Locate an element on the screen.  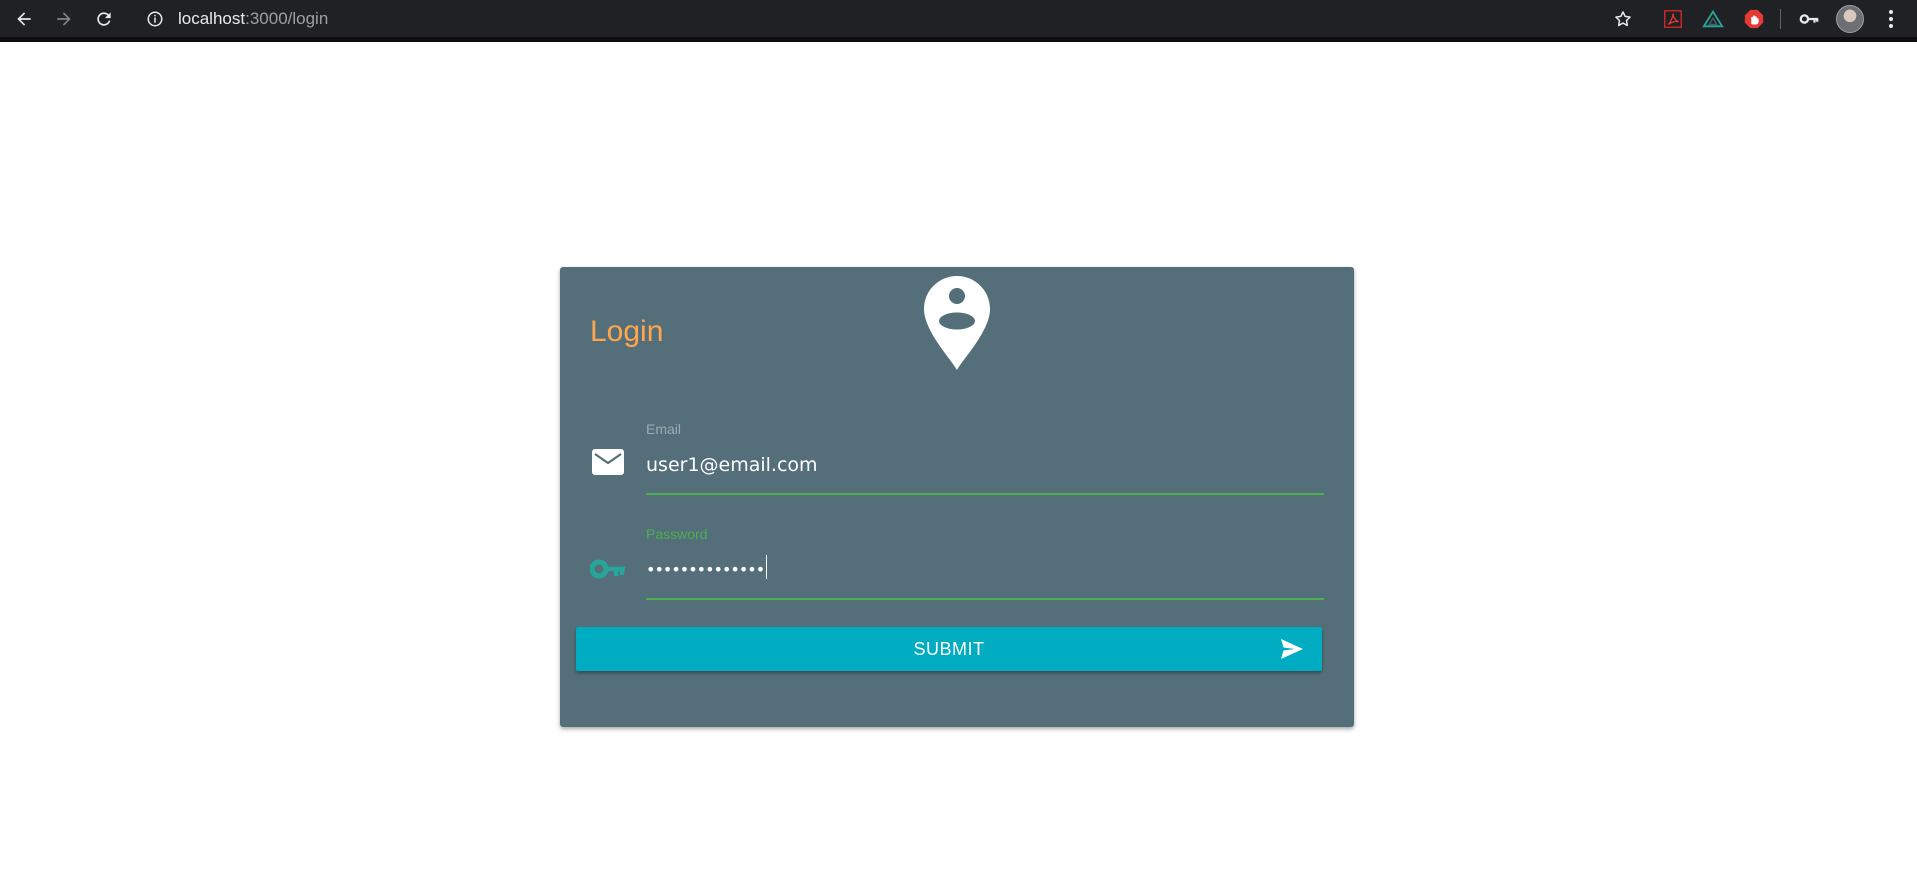
vue-devtools-icon is located at coordinates (1713, 18).